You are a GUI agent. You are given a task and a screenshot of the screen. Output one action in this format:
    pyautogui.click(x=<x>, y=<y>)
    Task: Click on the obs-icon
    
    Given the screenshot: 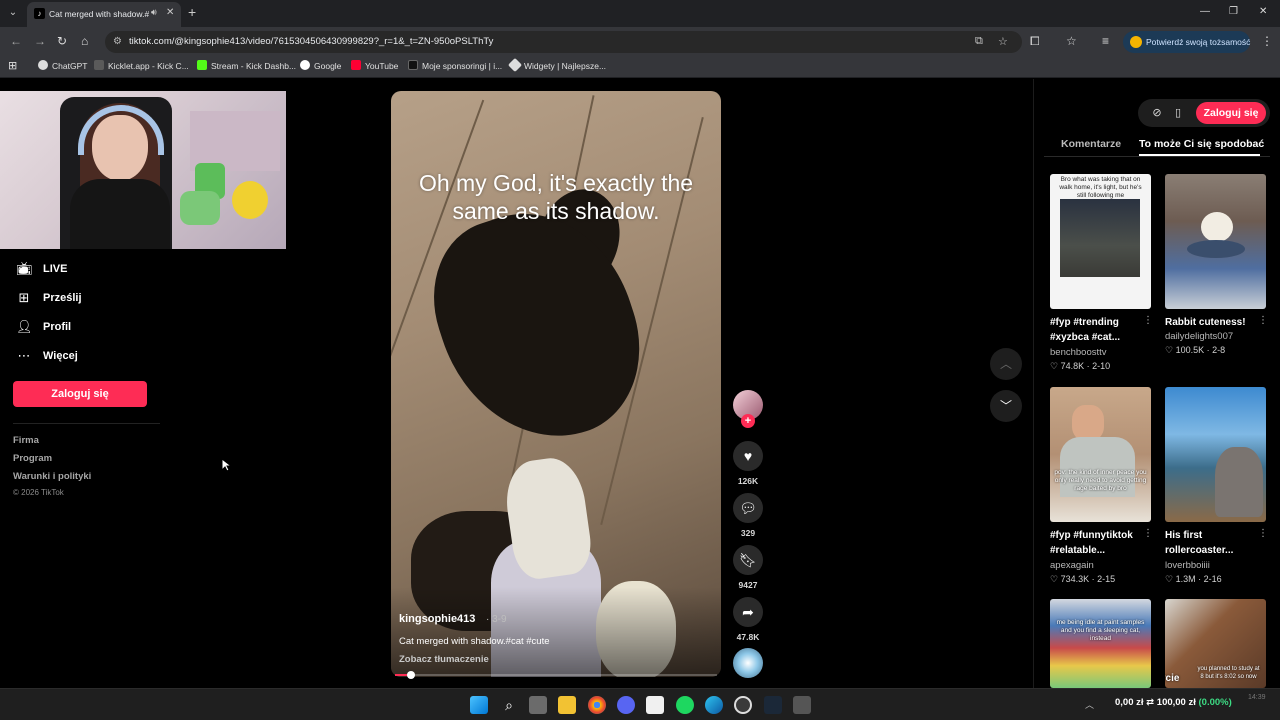 What is the action you would take?
    pyautogui.click(x=743, y=705)
    